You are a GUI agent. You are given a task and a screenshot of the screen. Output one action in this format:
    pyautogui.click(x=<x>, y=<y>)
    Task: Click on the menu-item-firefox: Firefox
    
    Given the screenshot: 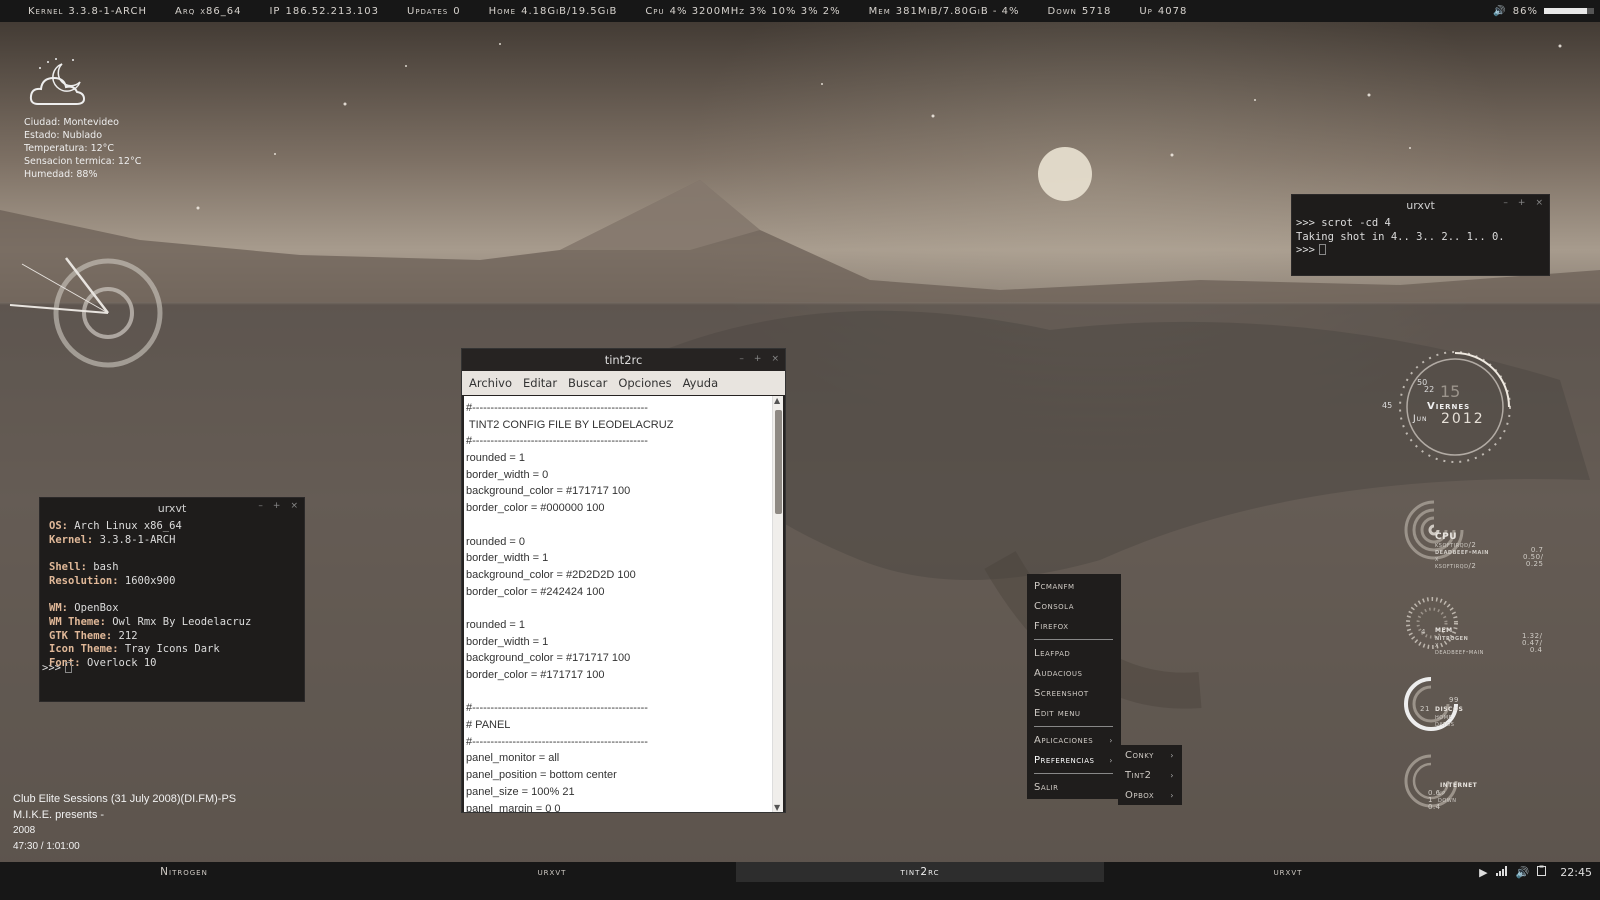 What is the action you would take?
    pyautogui.click(x=1074, y=626)
    